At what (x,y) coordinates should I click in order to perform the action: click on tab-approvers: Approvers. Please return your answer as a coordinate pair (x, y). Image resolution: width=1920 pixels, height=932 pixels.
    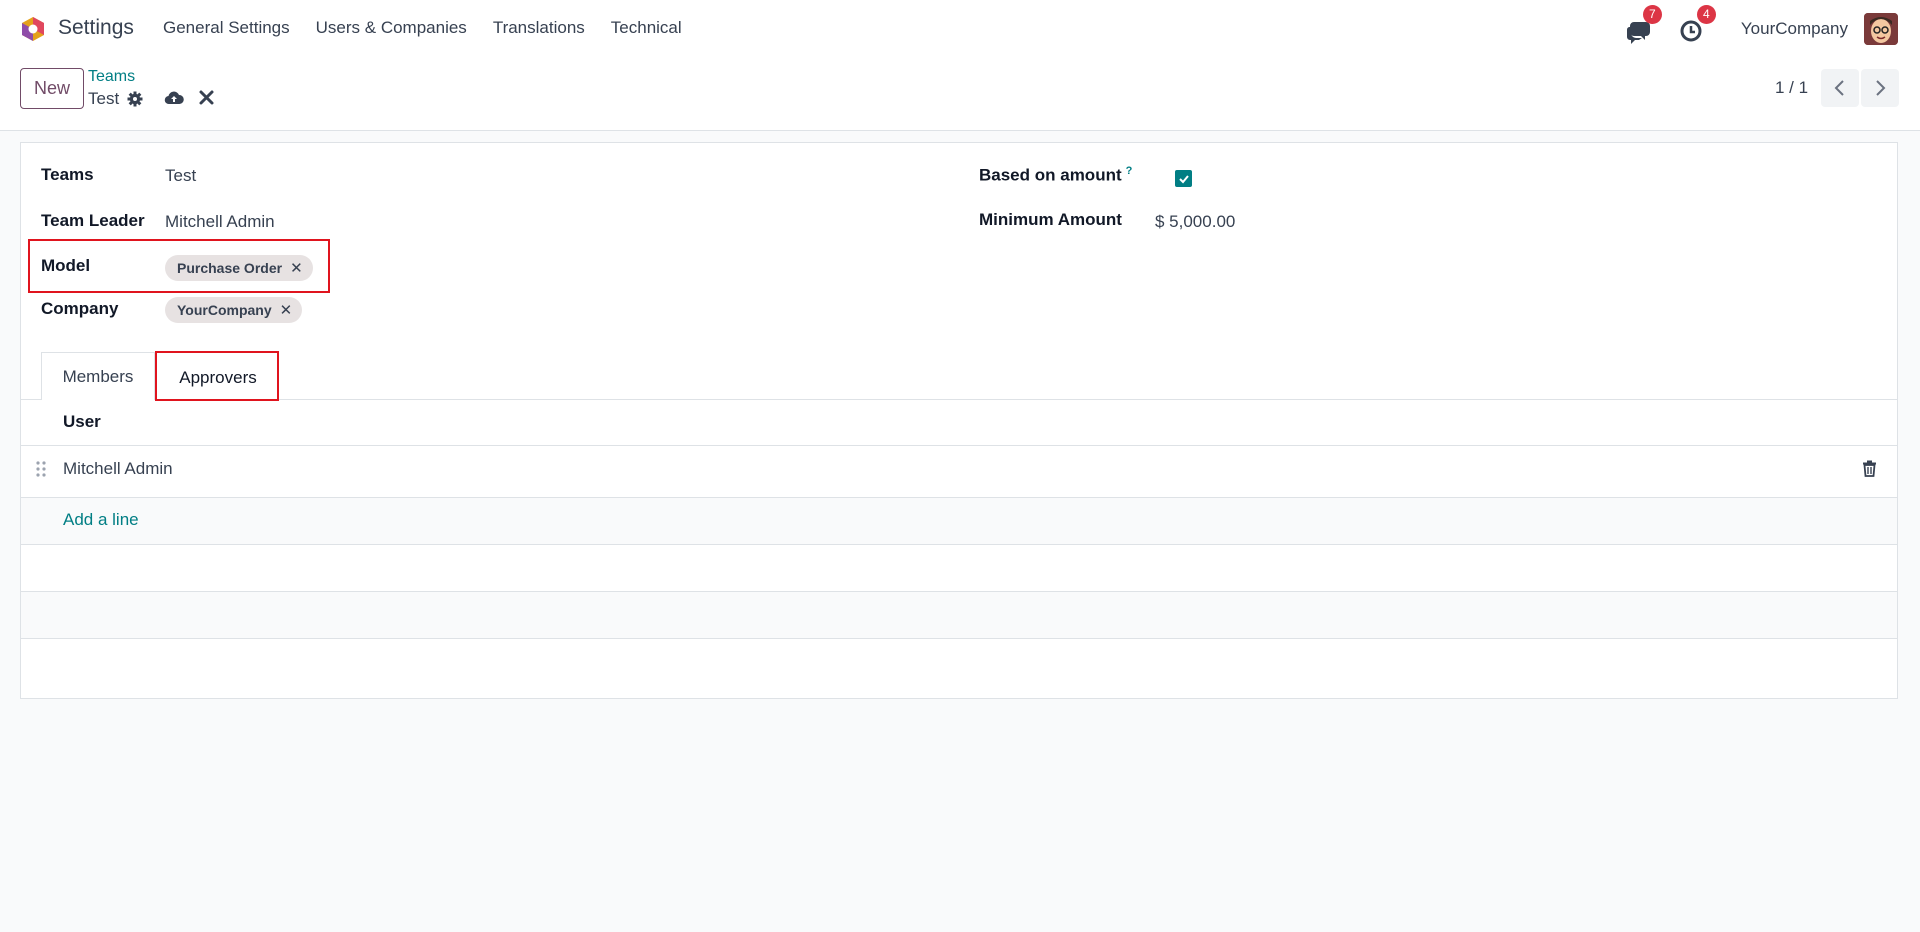
    Looking at the image, I should click on (218, 377).